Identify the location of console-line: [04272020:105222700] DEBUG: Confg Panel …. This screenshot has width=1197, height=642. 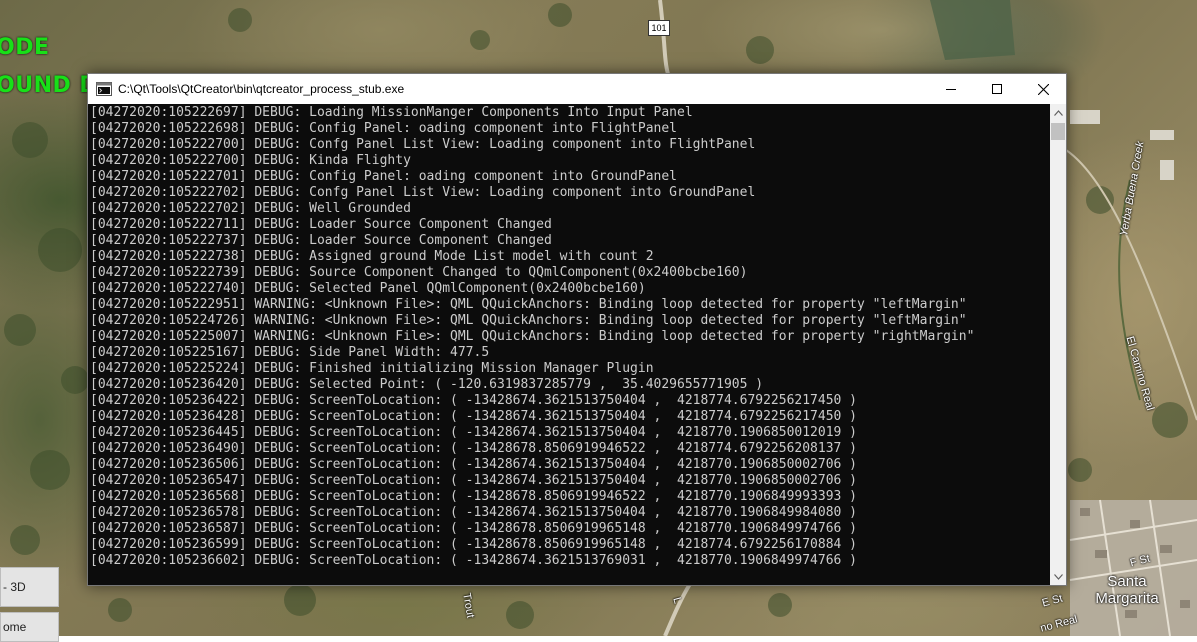
(423, 144).